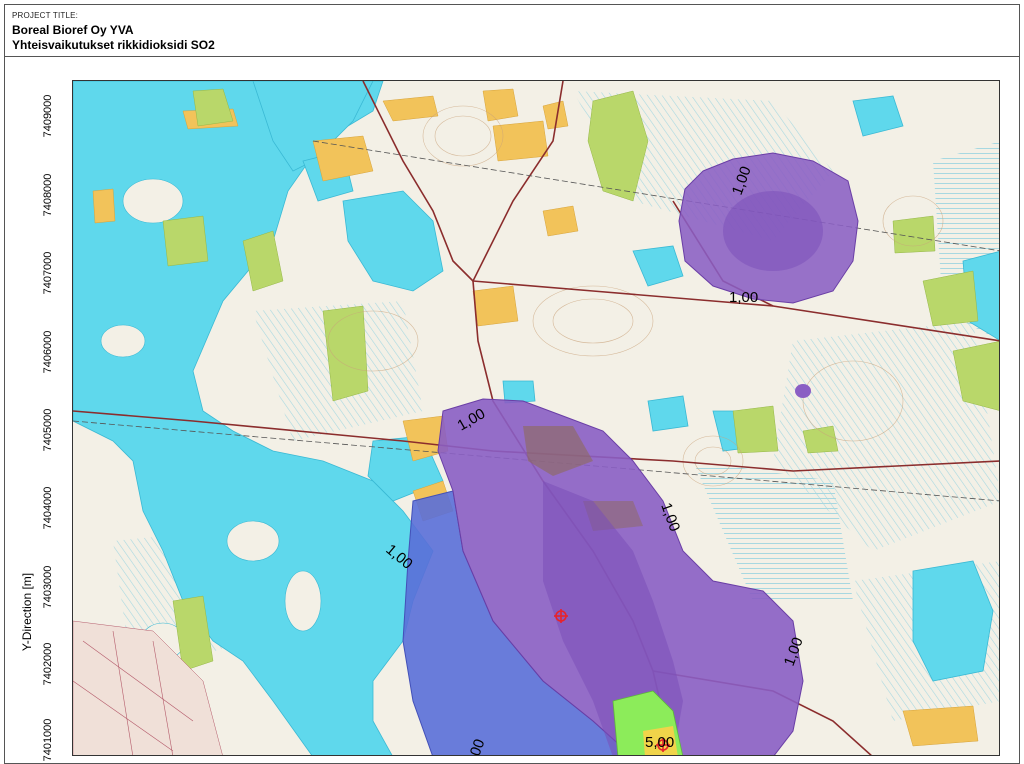 This screenshot has width=1024, height=764. What do you see at coordinates (45, 15) in the screenshot?
I see `project-title-label: PROJECT TITLE:` at bounding box center [45, 15].